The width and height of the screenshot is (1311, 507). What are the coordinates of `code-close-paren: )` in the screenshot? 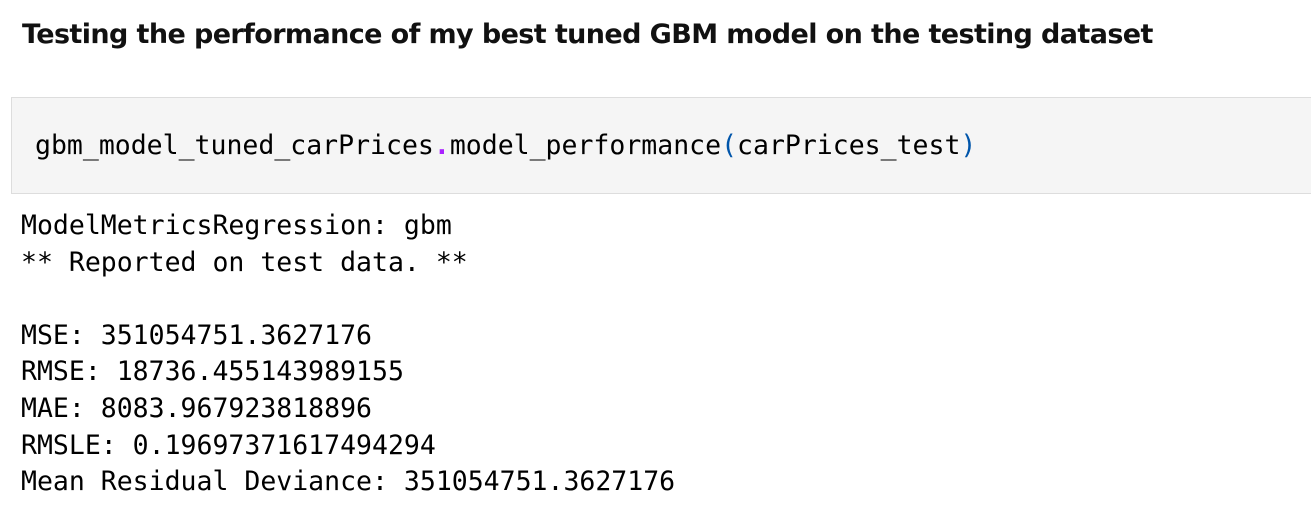 It's located at (968, 145).